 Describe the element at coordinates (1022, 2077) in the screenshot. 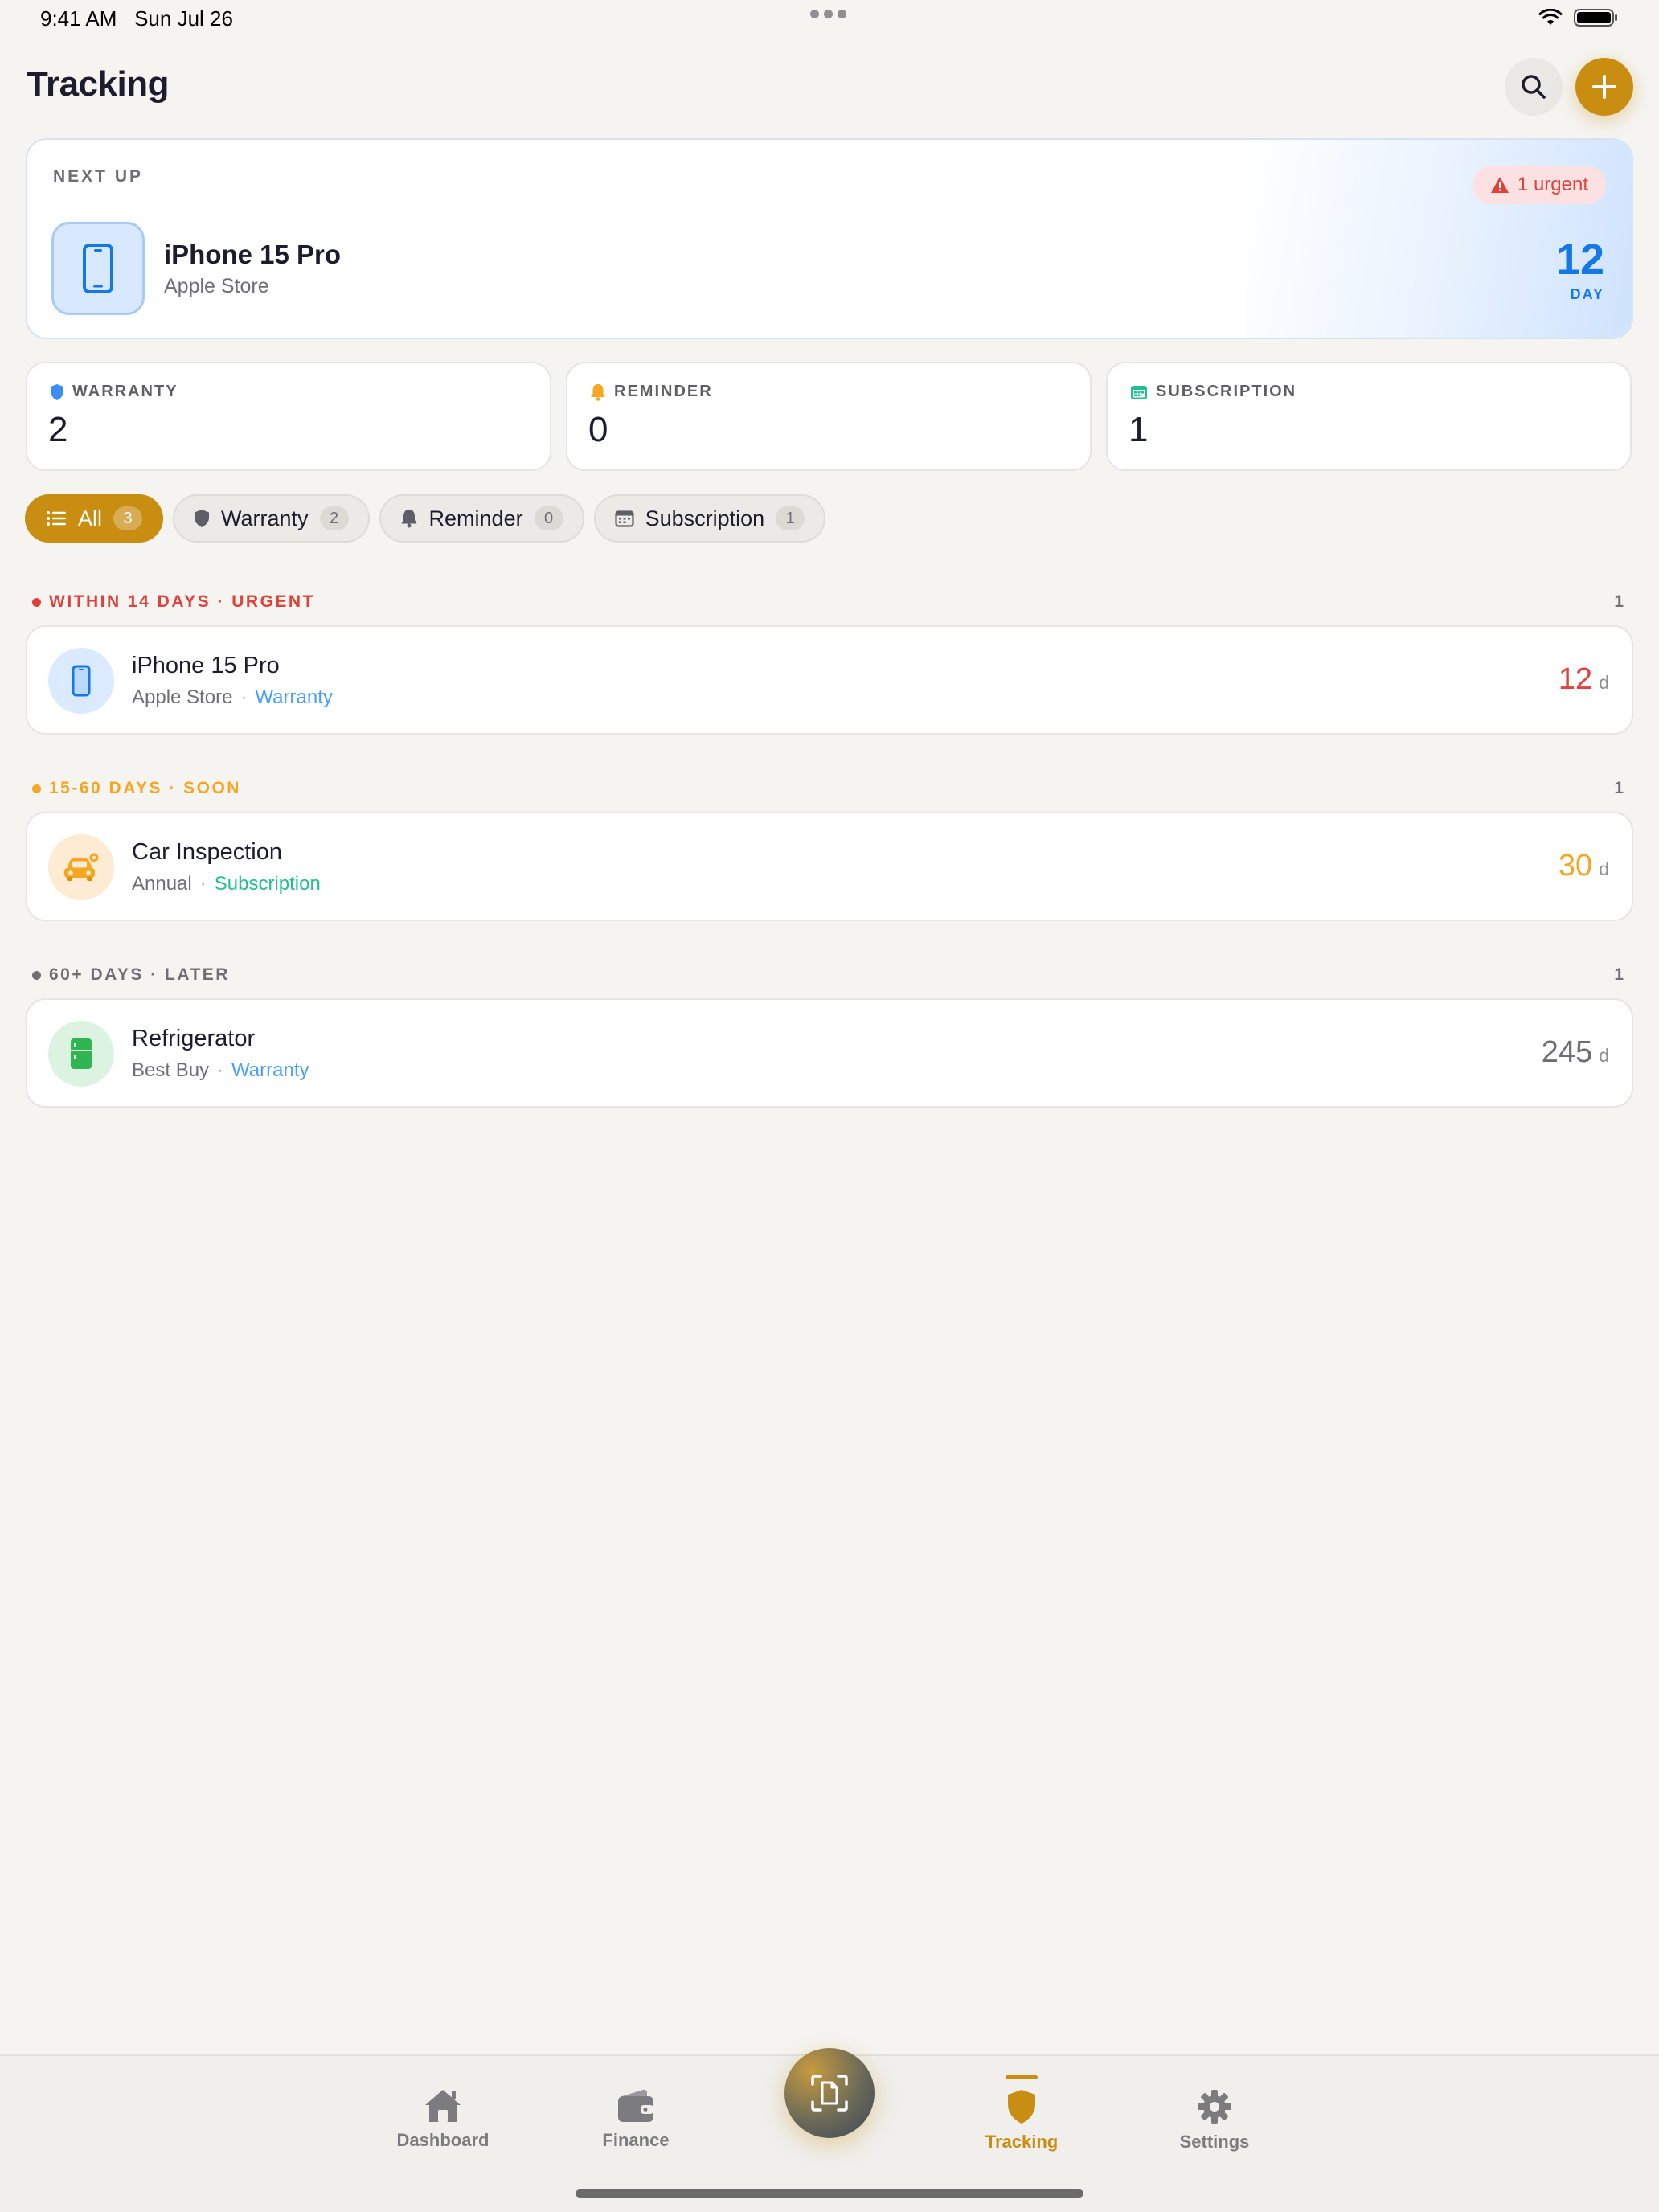

I see `active-tab-indicator` at that location.